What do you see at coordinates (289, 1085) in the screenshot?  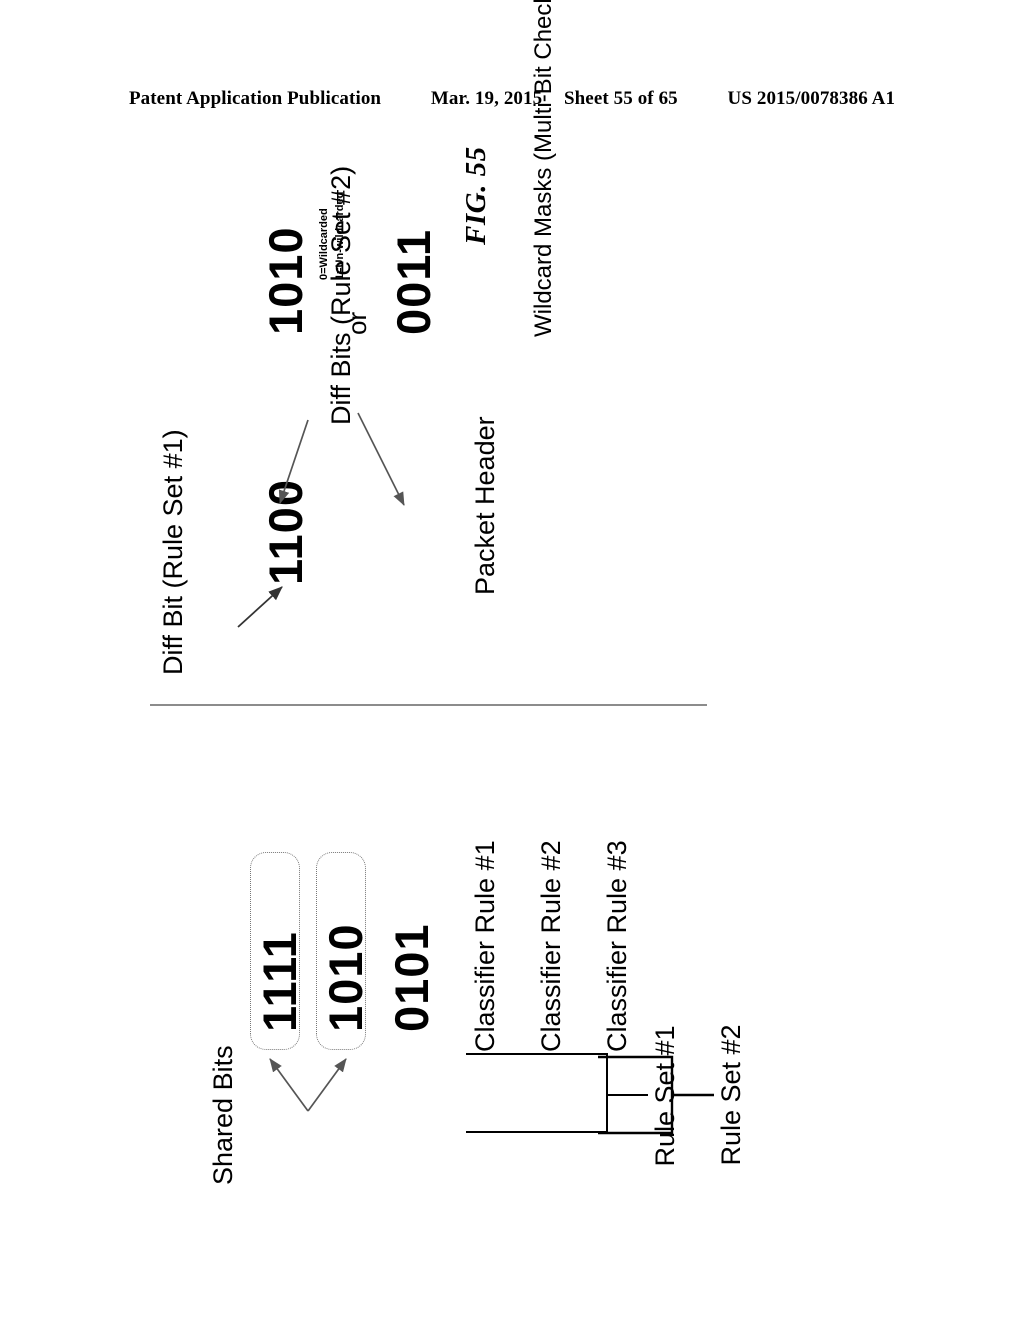 I see `shared-bits-arrow-upper` at bounding box center [289, 1085].